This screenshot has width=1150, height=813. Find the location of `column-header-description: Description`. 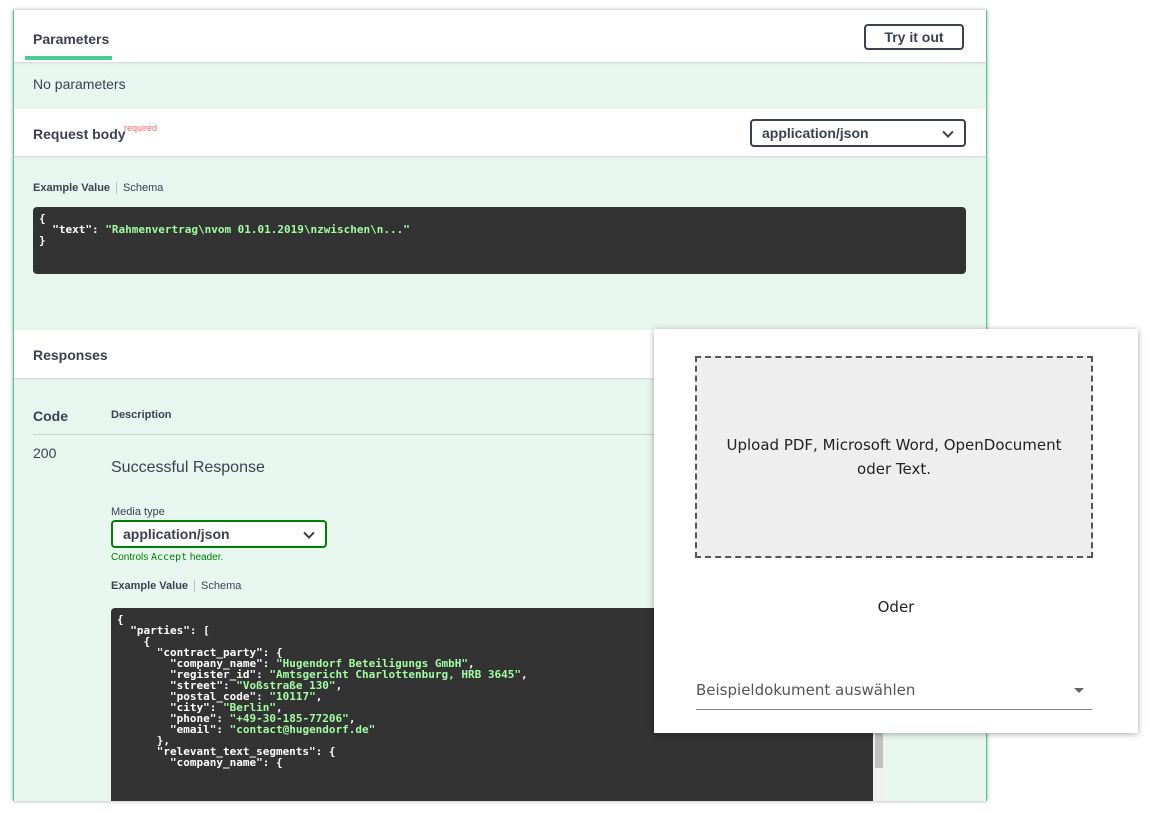

column-header-description: Description is located at coordinates (141, 415).